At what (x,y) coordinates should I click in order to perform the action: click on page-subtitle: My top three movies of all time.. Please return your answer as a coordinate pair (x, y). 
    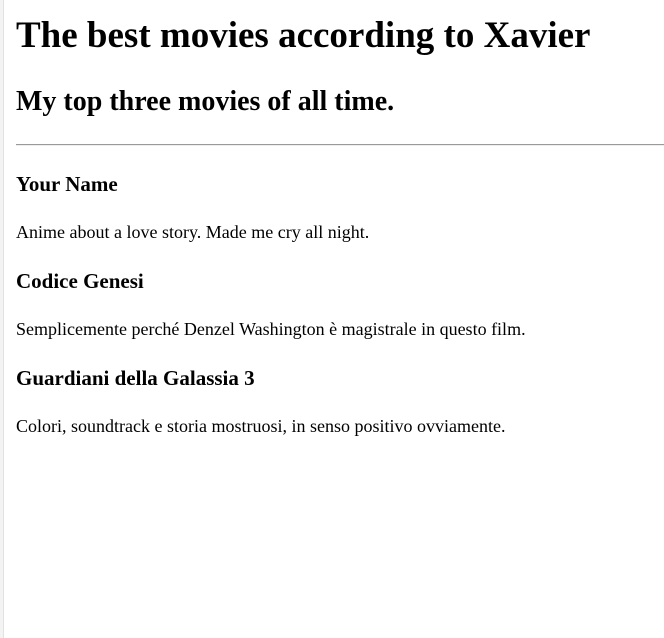
    Looking at the image, I should click on (205, 101).